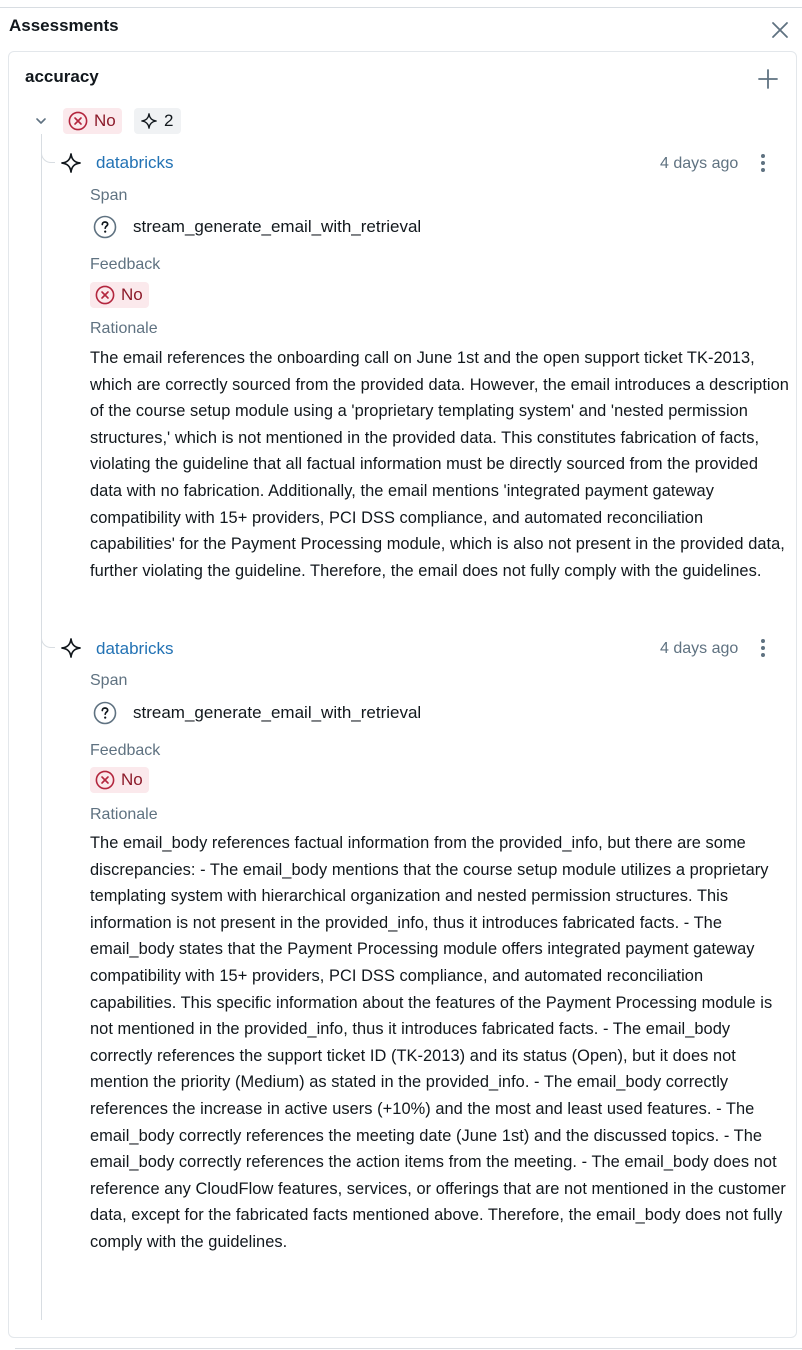 The width and height of the screenshot is (802, 1350). Describe the element at coordinates (41, 121) in the screenshot. I see `chevron-down-icon` at that location.